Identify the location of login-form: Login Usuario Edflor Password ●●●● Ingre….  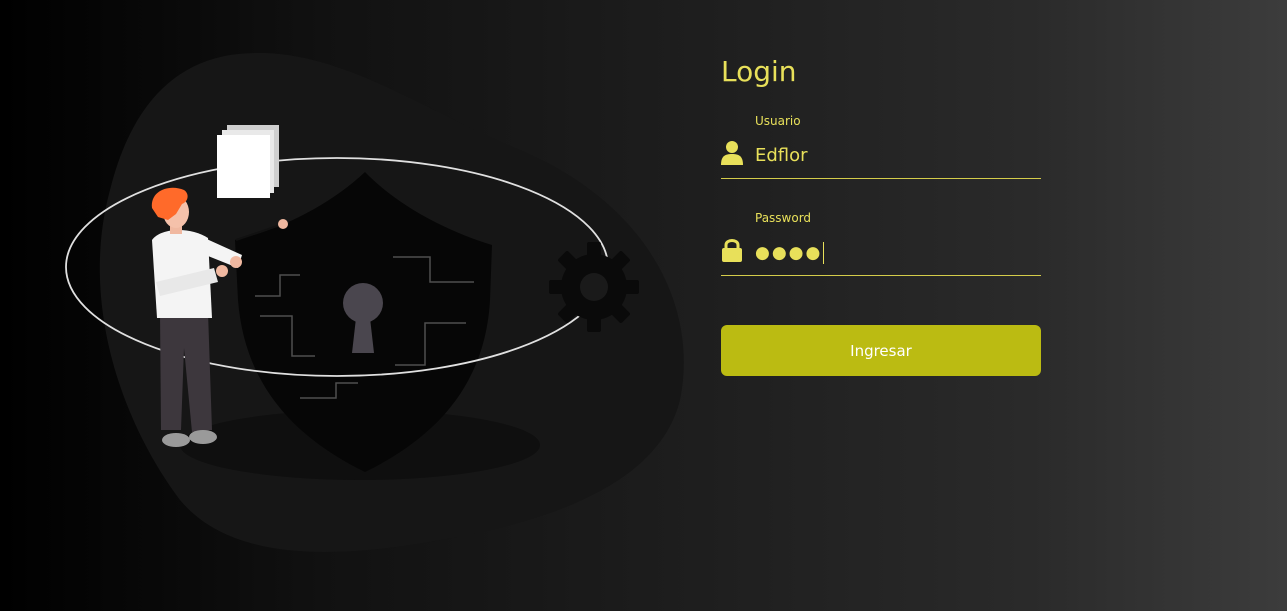
(881, 213).